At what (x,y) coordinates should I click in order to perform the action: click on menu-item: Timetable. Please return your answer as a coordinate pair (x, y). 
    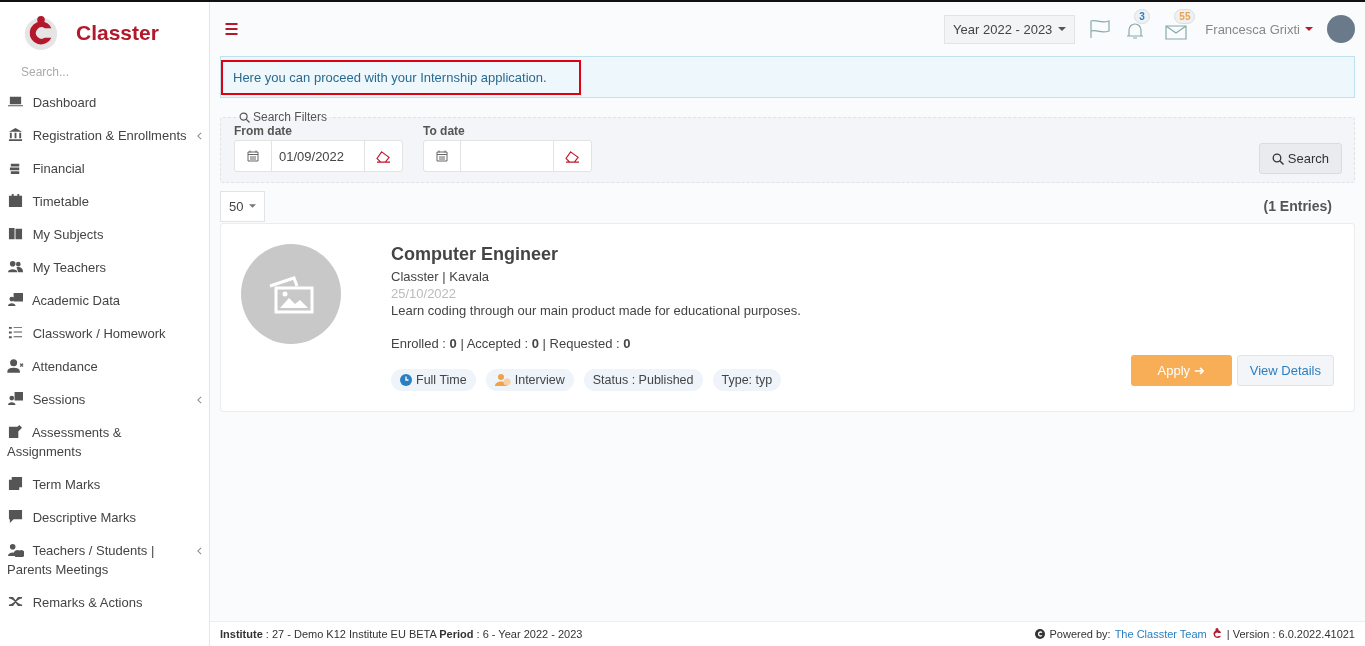
    Looking at the image, I should click on (104, 201).